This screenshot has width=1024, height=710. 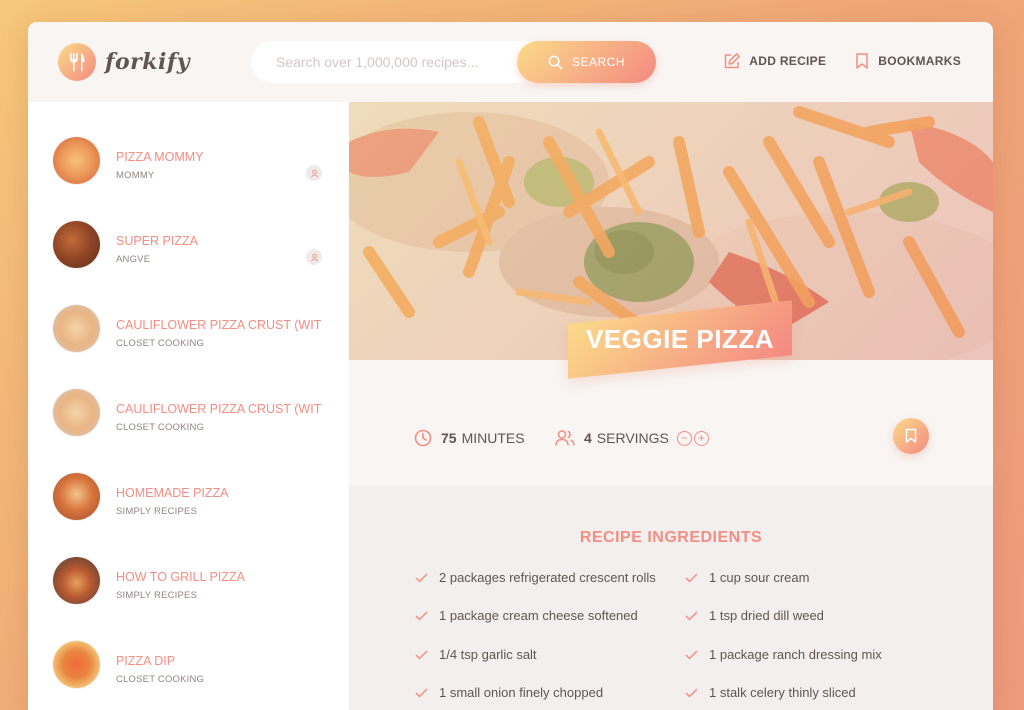 I want to click on result-item: HOMEMADE PIZZA SIMPLY RECIPES, so click(x=188, y=497).